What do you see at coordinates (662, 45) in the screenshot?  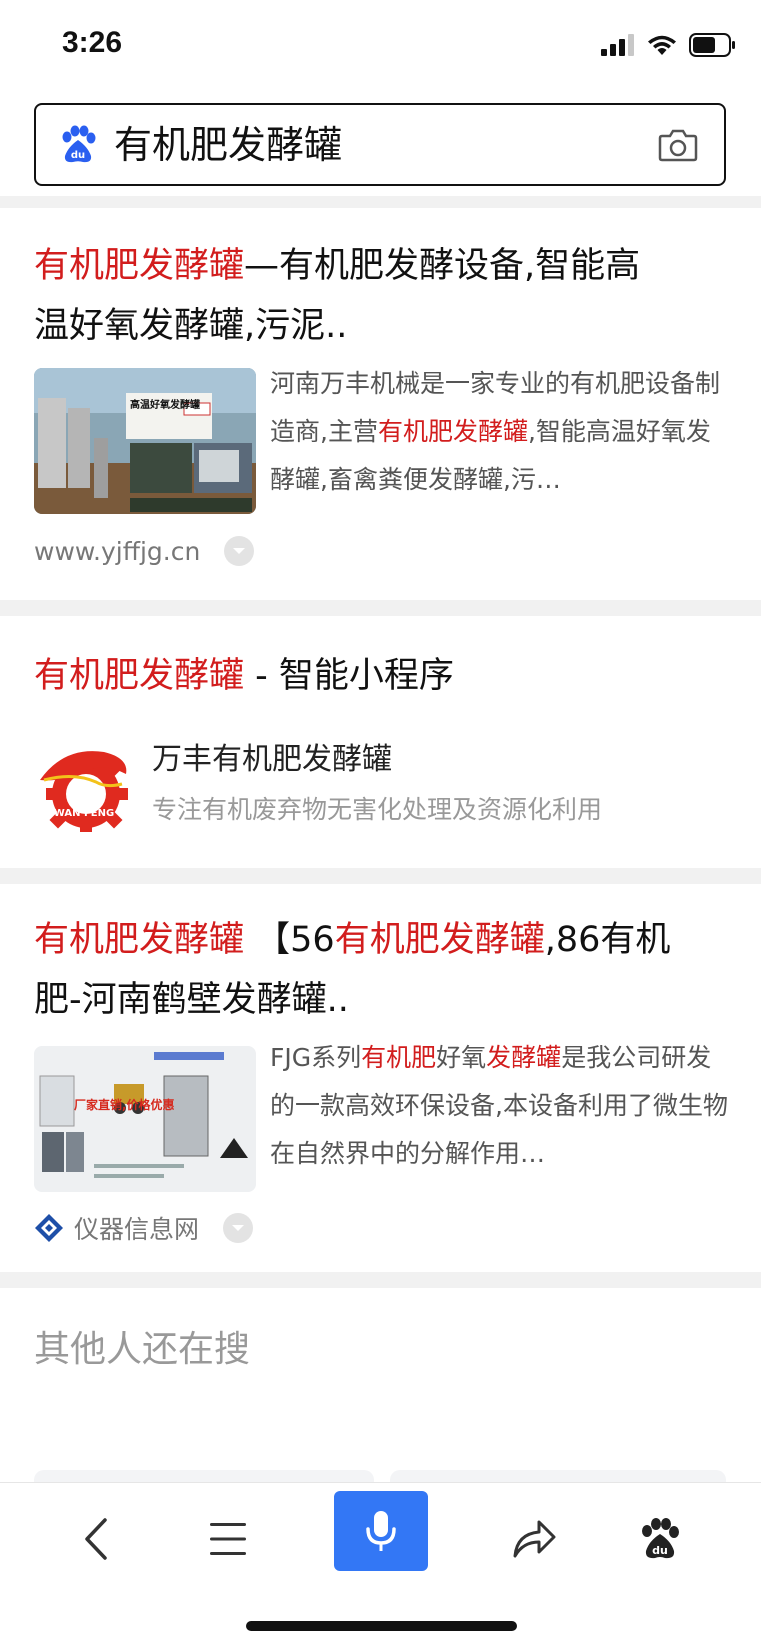 I see `wifi-icon` at bounding box center [662, 45].